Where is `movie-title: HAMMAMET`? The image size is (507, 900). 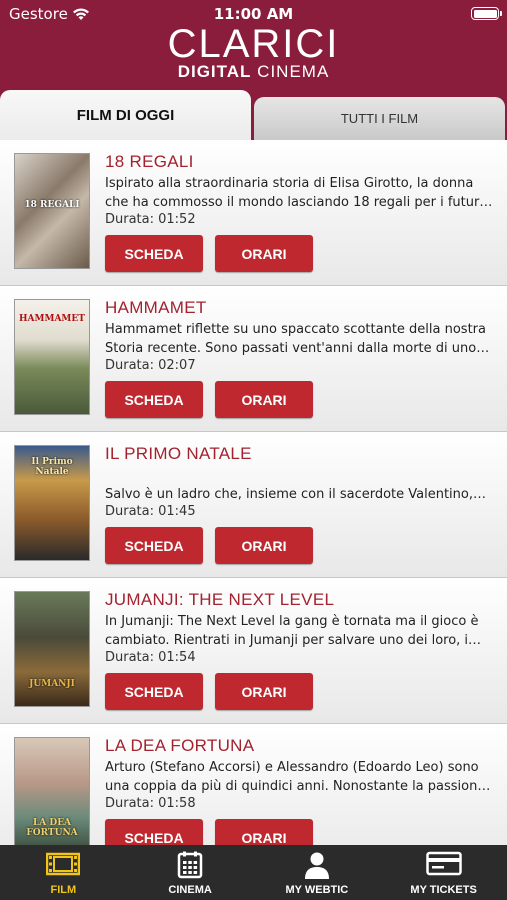 movie-title: HAMMAMET is located at coordinates (156, 308).